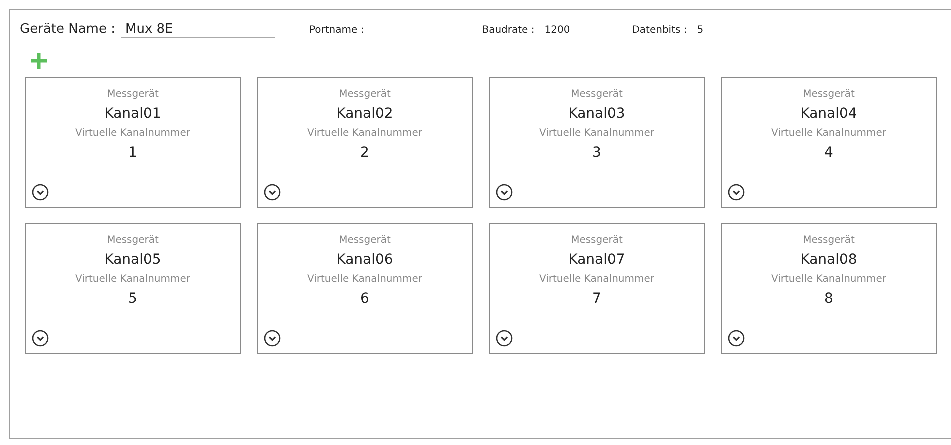  I want to click on channel-number: 3, so click(597, 153).